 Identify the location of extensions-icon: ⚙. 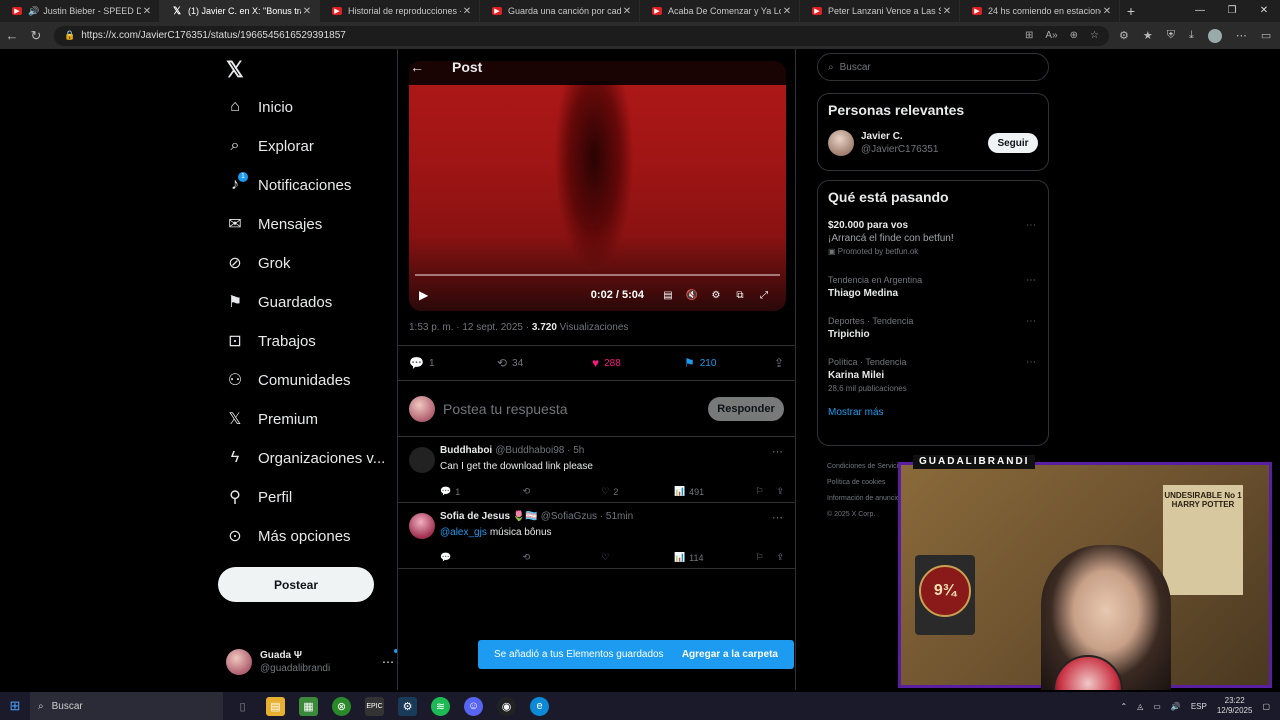
(1124, 35).